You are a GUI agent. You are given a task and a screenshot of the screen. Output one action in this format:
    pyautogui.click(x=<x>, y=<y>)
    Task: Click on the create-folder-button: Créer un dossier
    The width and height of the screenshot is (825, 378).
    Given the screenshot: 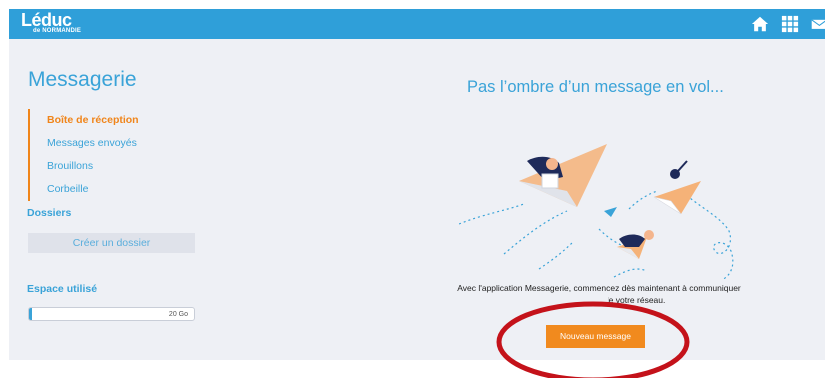 What is the action you would take?
    pyautogui.click(x=111, y=243)
    